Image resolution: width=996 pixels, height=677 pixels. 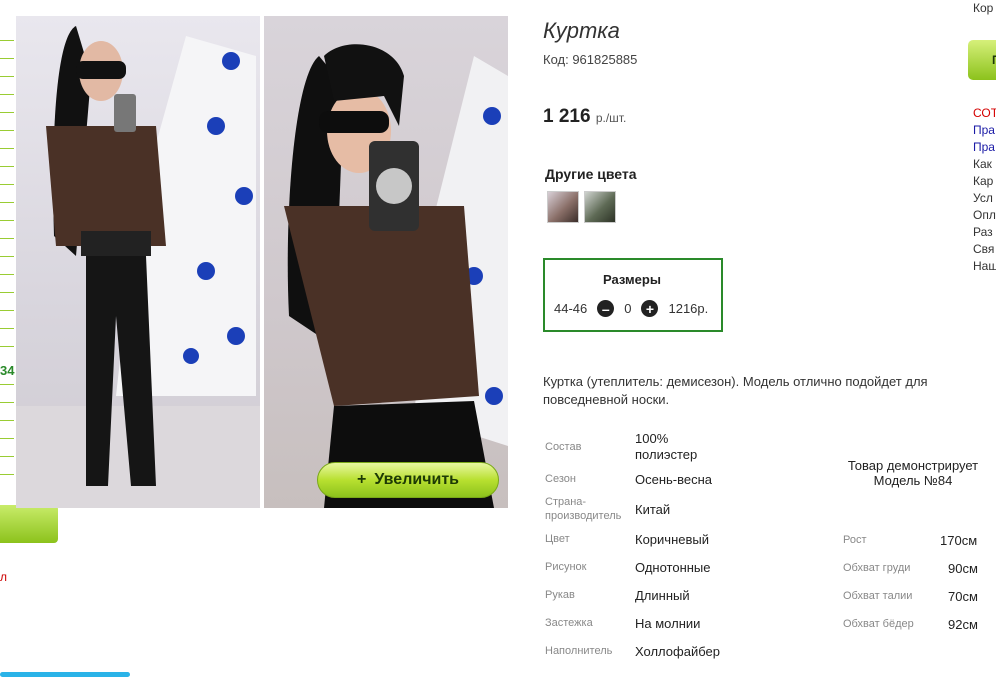 What do you see at coordinates (984, 215) in the screenshot?
I see `right-link: Опл` at bounding box center [984, 215].